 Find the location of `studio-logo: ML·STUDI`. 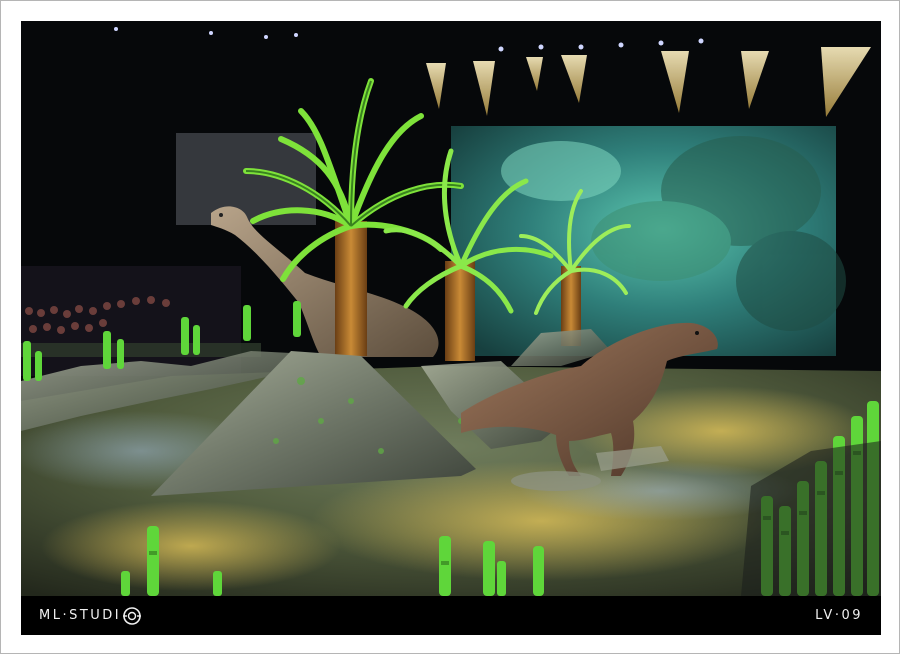

studio-logo: ML·STUDI is located at coordinates (90, 616).